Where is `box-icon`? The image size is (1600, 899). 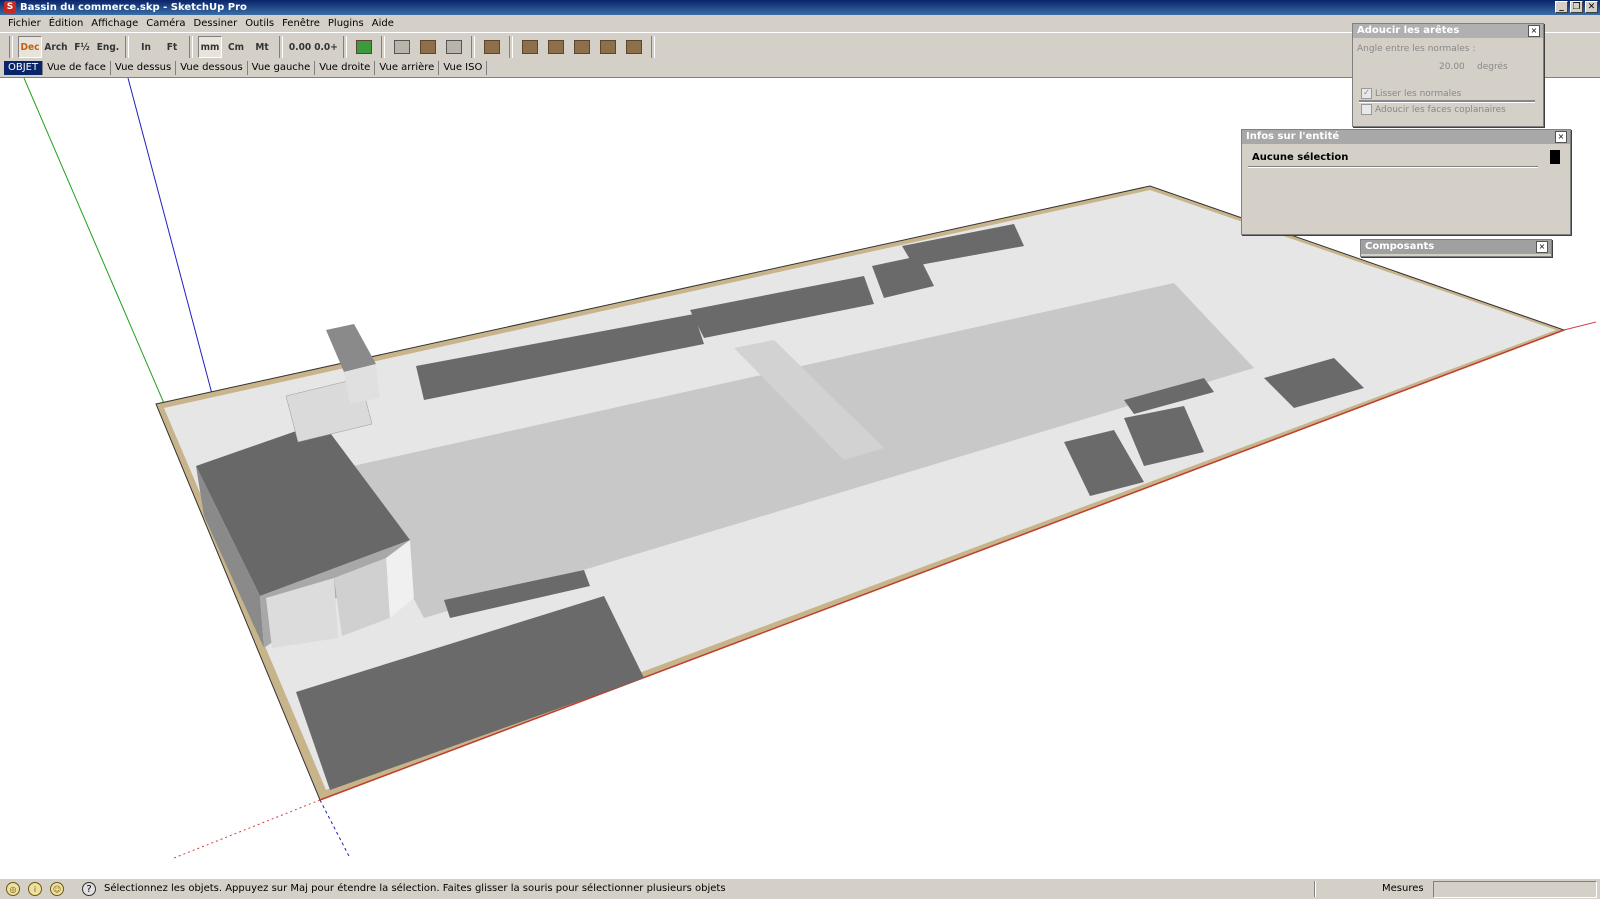
box-icon is located at coordinates (492, 47).